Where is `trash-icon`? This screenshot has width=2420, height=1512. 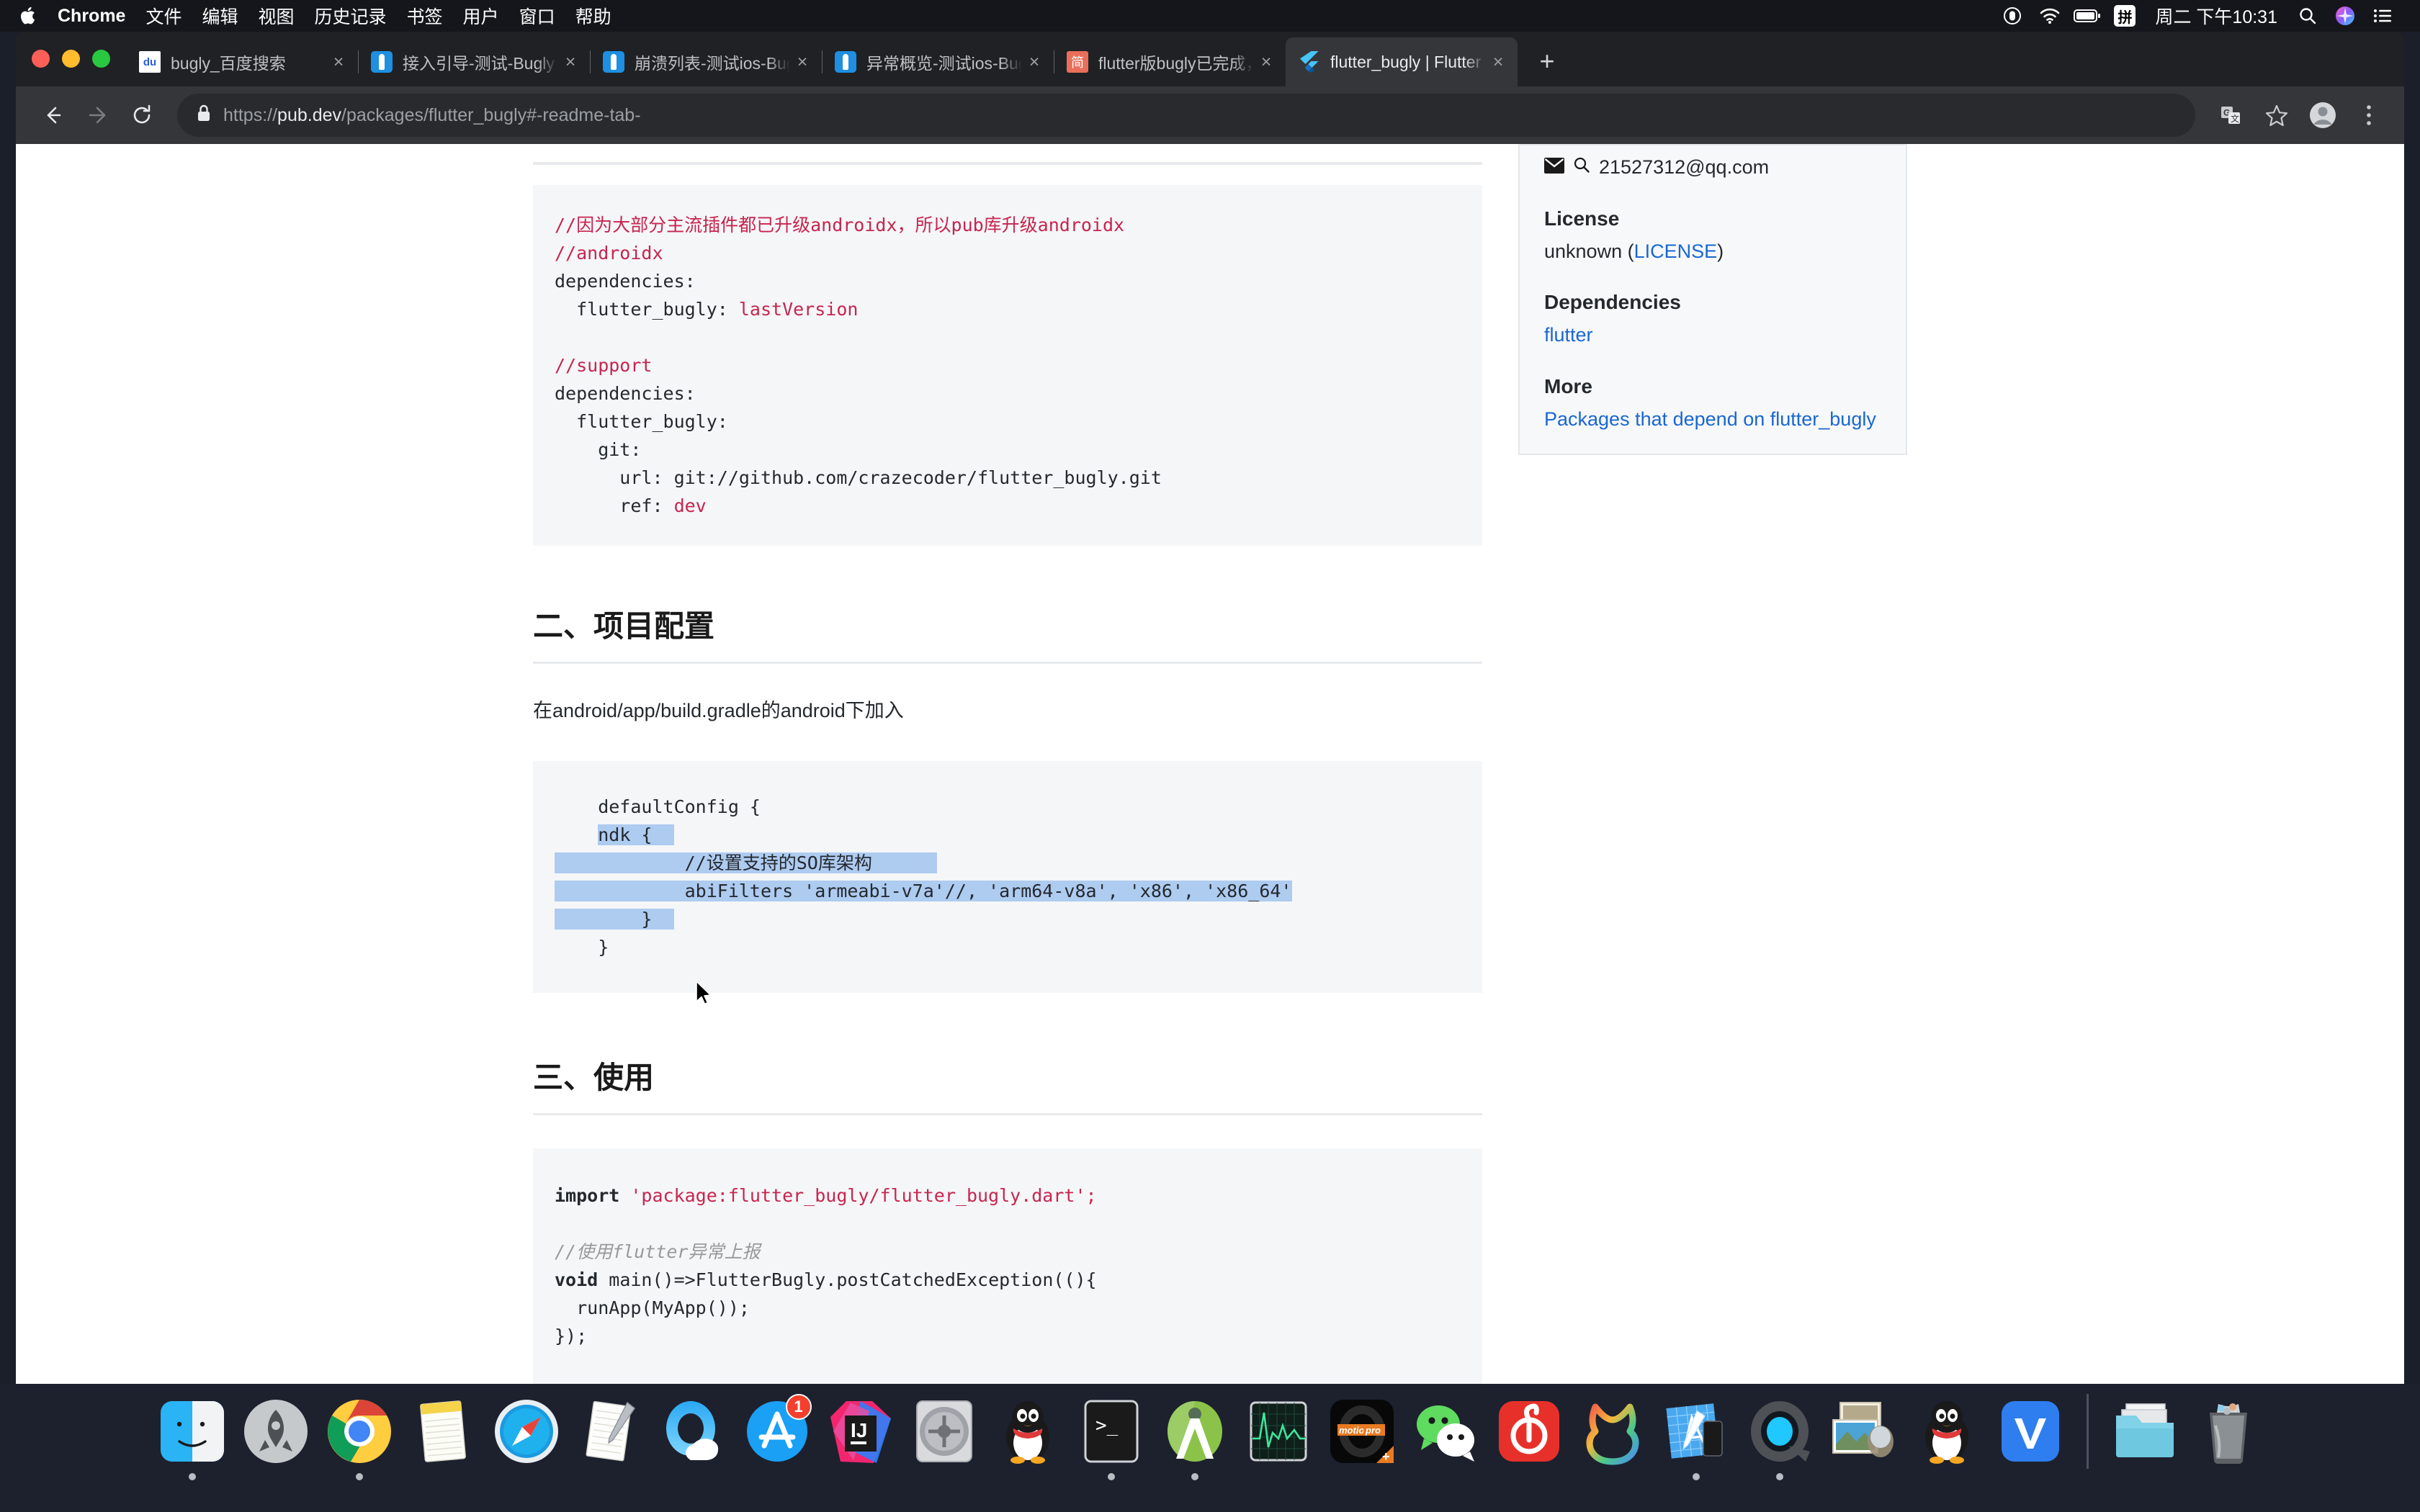 trash-icon is located at coordinates (2228, 1431).